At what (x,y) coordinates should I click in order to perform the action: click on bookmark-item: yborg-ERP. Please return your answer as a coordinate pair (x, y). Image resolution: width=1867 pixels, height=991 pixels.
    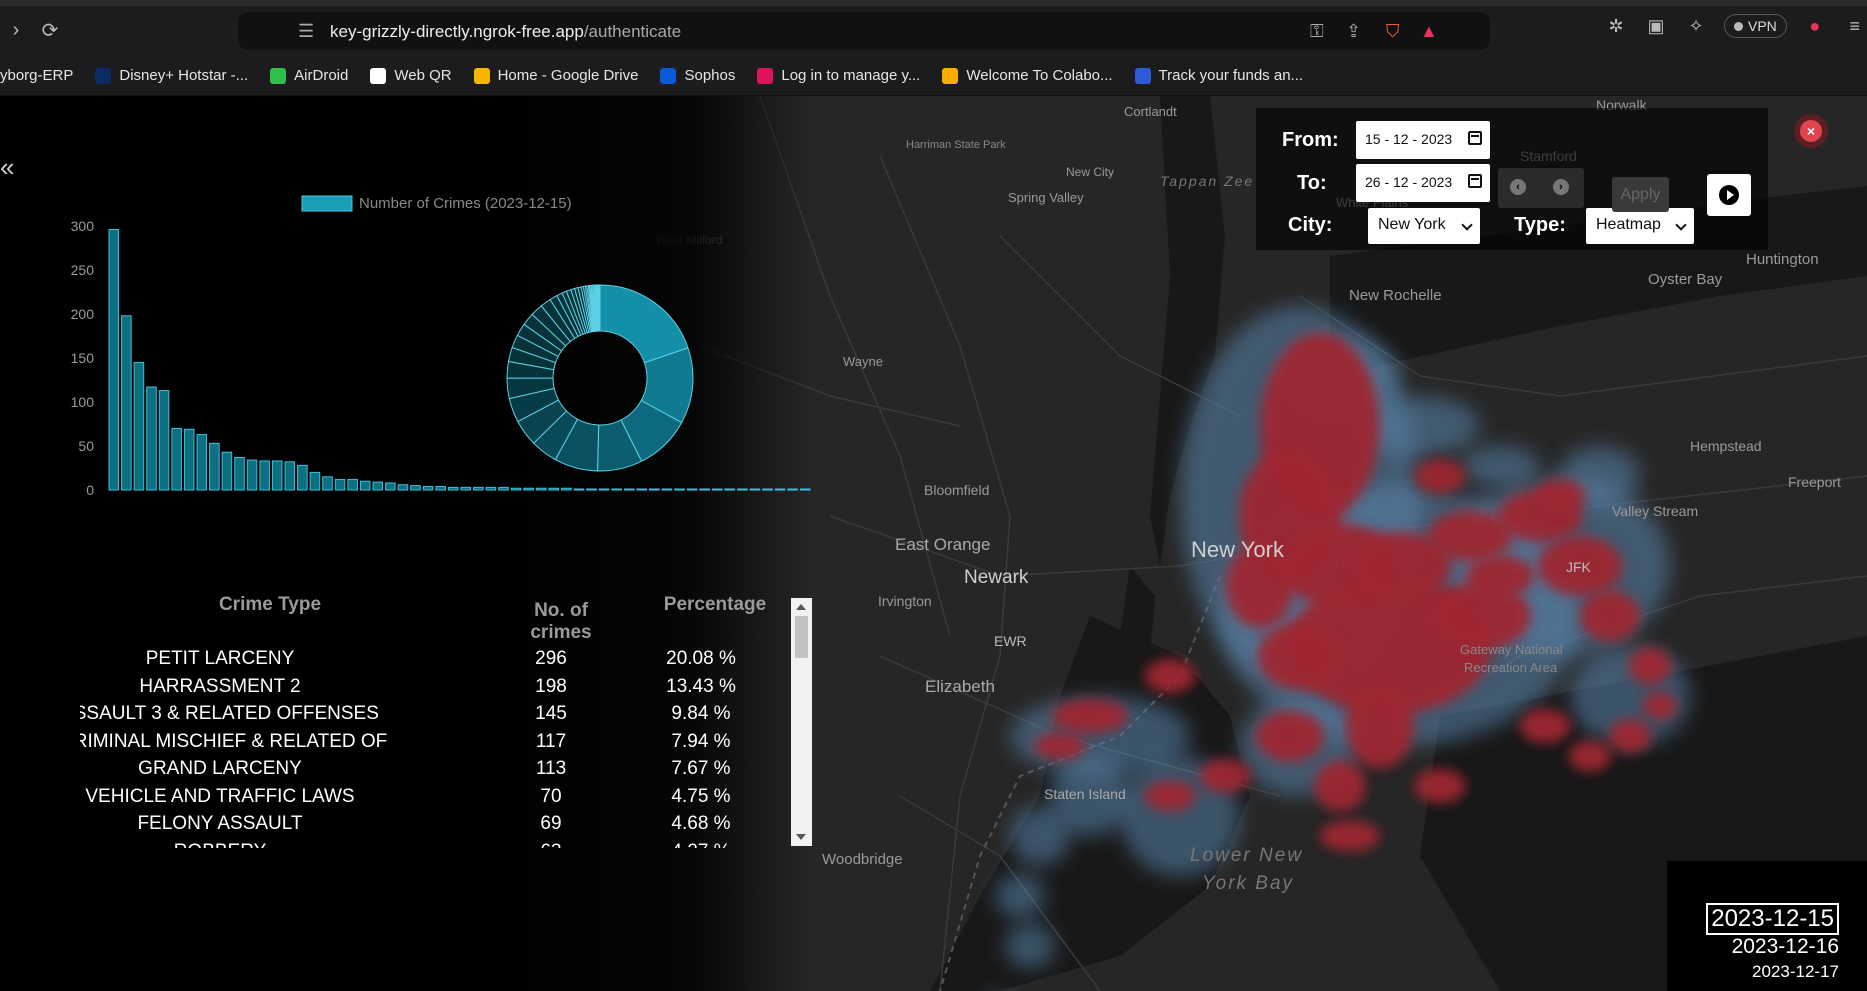
    Looking at the image, I should click on (36, 75).